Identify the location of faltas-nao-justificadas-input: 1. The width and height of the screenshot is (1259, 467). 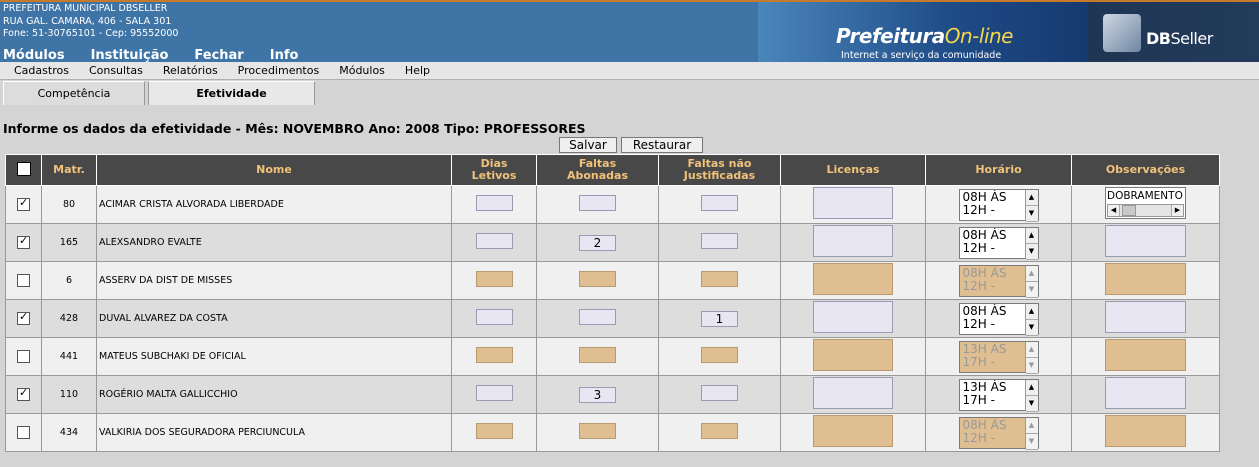
(719, 318).